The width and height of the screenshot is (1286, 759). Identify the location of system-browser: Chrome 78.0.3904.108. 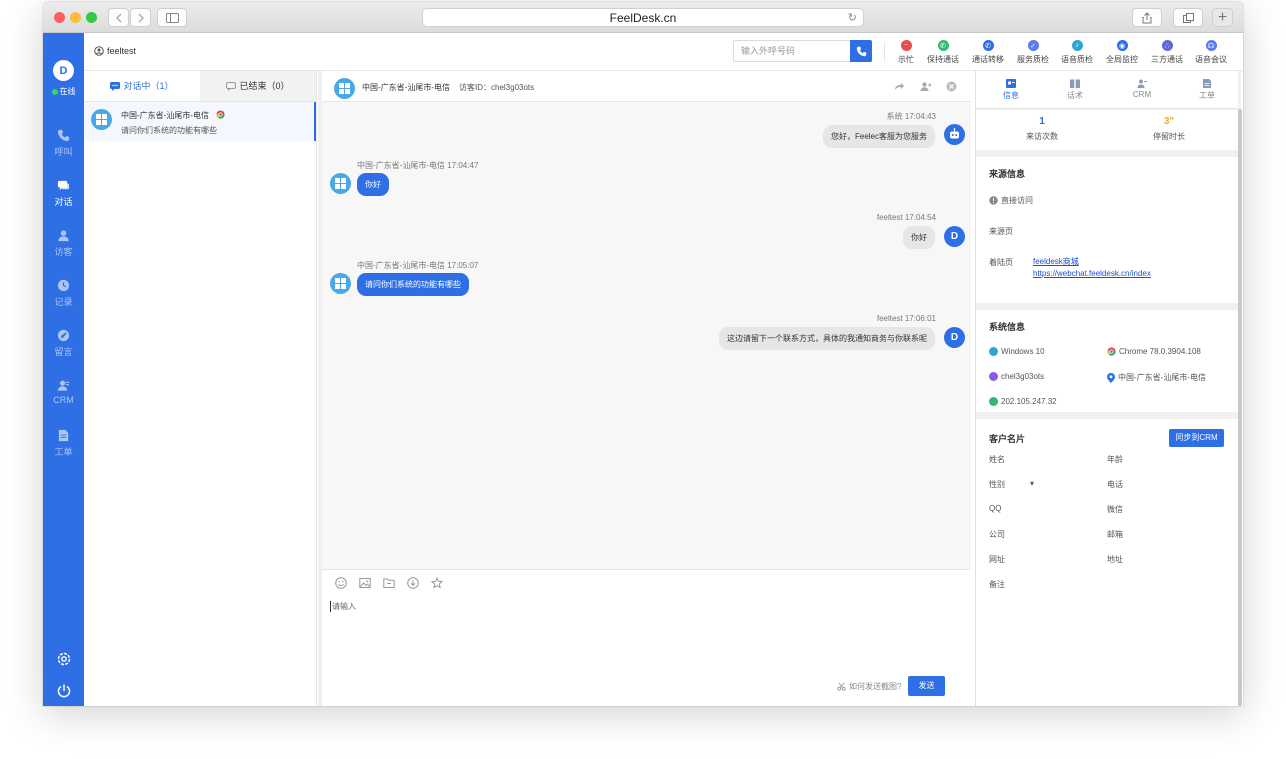
(1154, 351).